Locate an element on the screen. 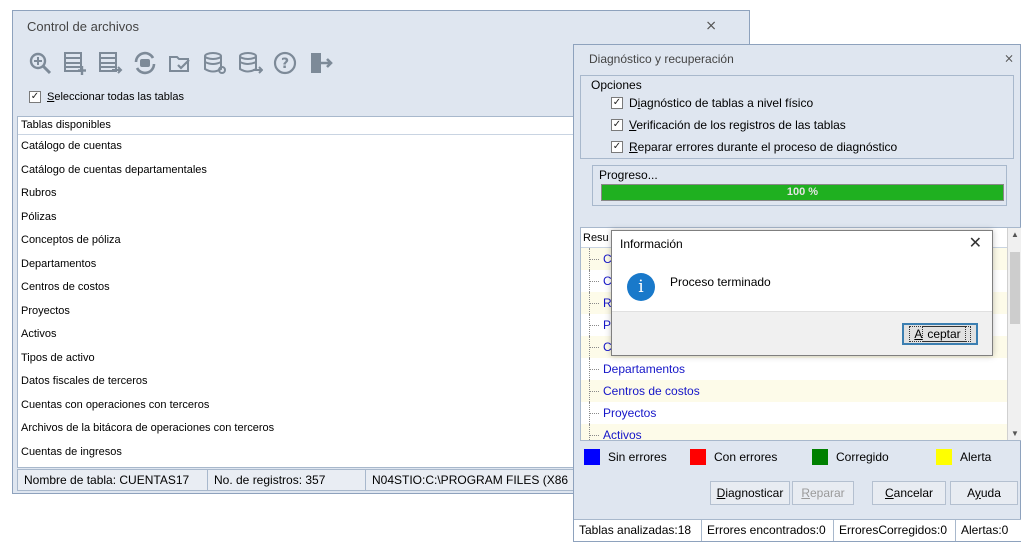 The height and width of the screenshot is (542, 1021). diagnose-button: Diagnosticar is located at coordinates (750, 493).